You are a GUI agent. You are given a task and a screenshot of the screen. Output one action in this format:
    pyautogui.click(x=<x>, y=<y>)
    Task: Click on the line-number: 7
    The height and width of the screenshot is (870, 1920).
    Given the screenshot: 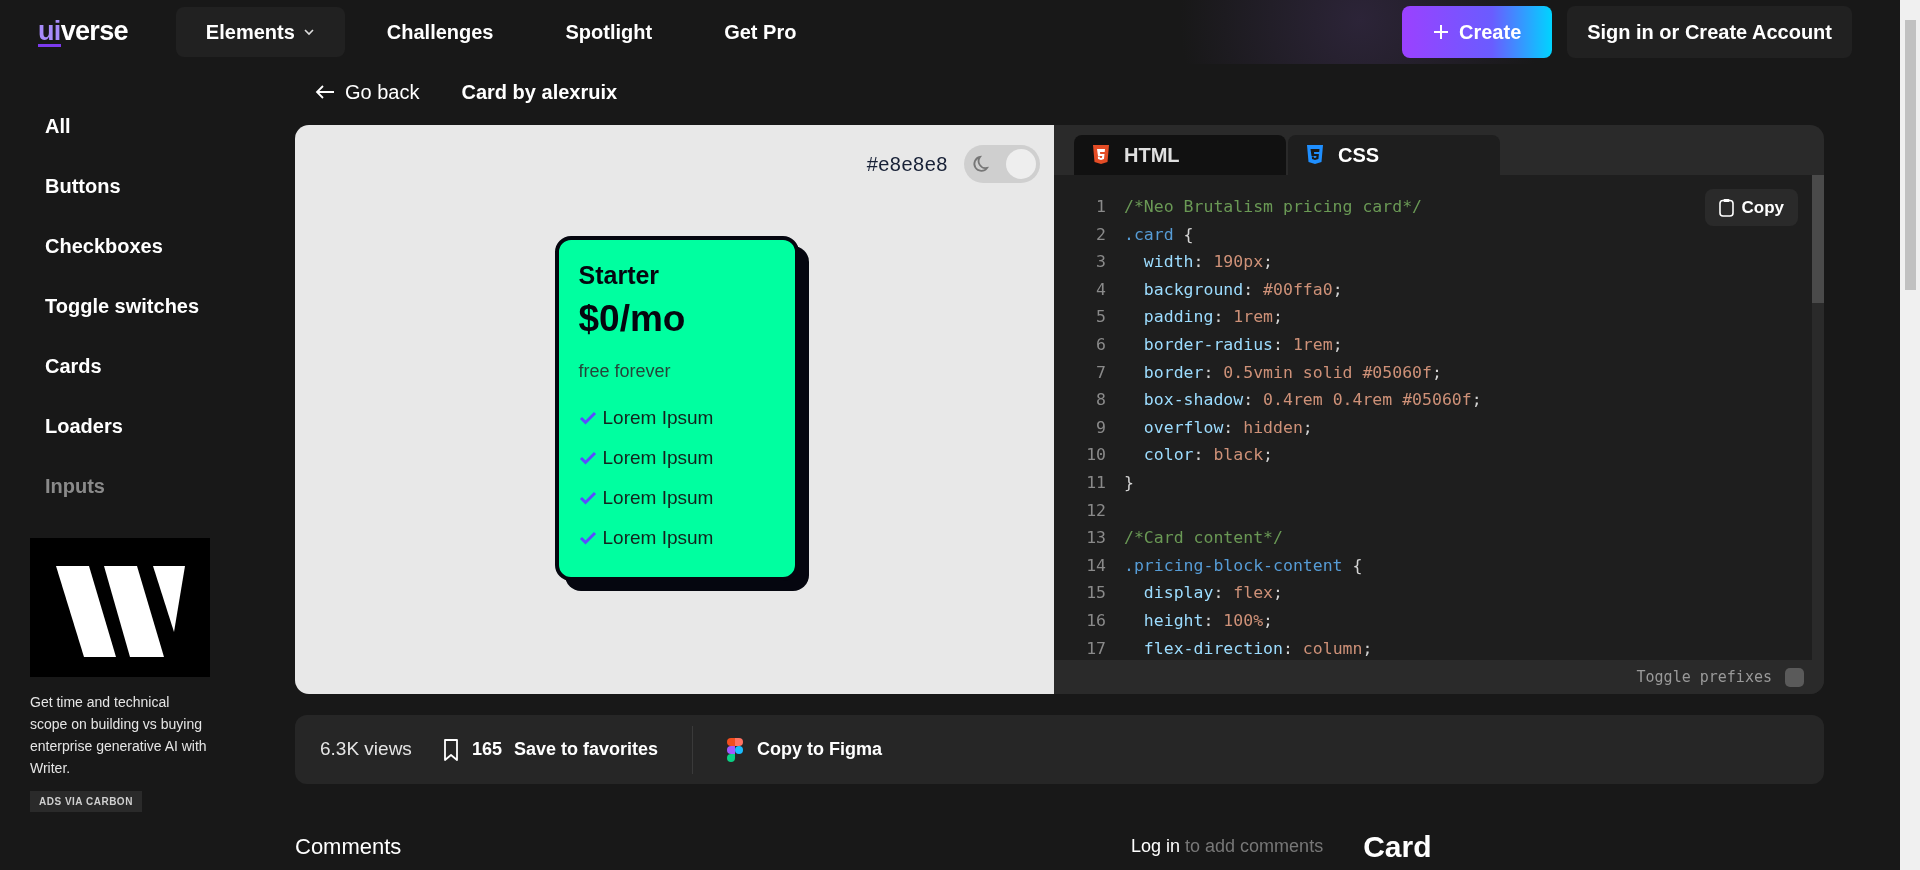 What is the action you would take?
    pyautogui.click(x=1100, y=372)
    